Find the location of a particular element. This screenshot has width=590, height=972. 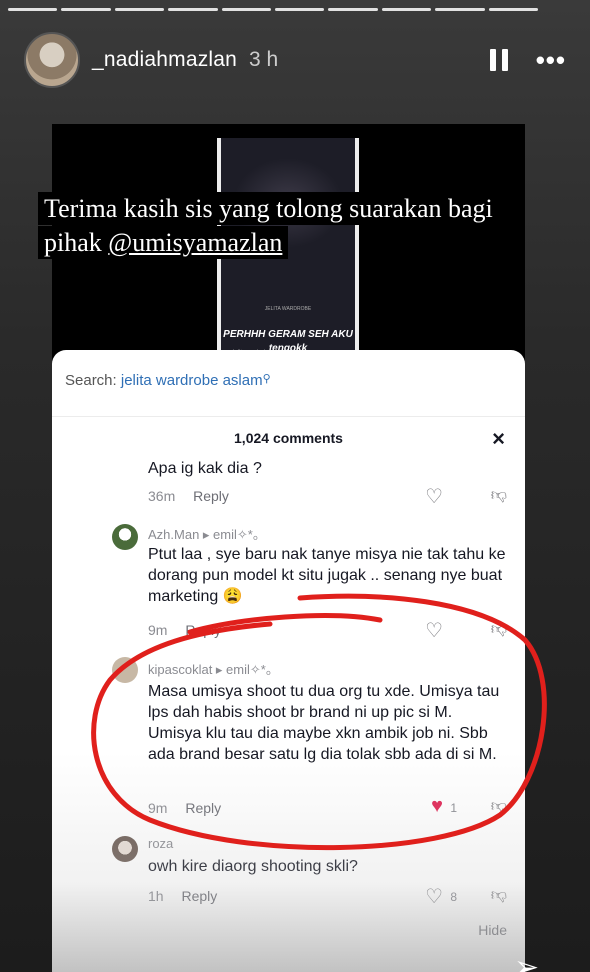

caption-prefix: pihak is located at coordinates (76, 242).